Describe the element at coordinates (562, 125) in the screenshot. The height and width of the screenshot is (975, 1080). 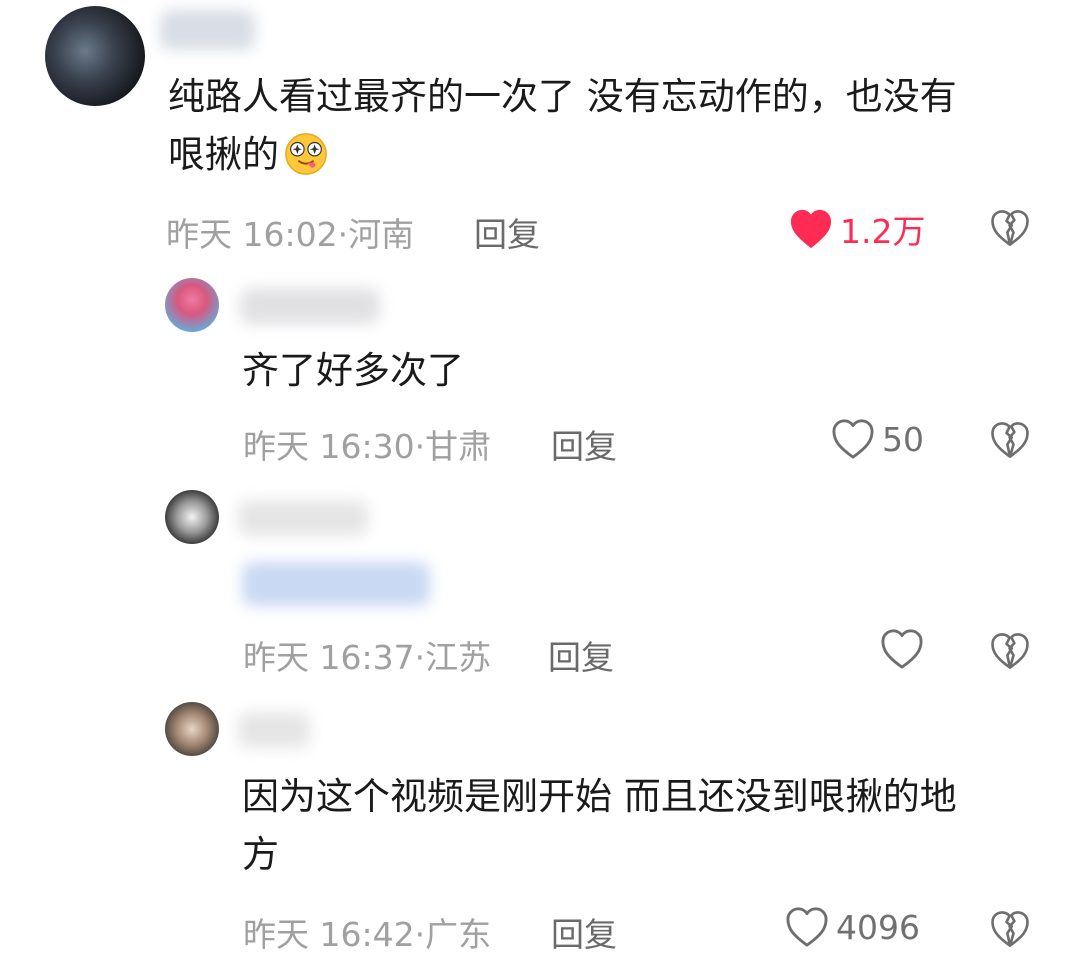
I see `comment-text: 纯路人看过最齐的一次了 没有忘动作的，也没有 哏揪的` at that location.